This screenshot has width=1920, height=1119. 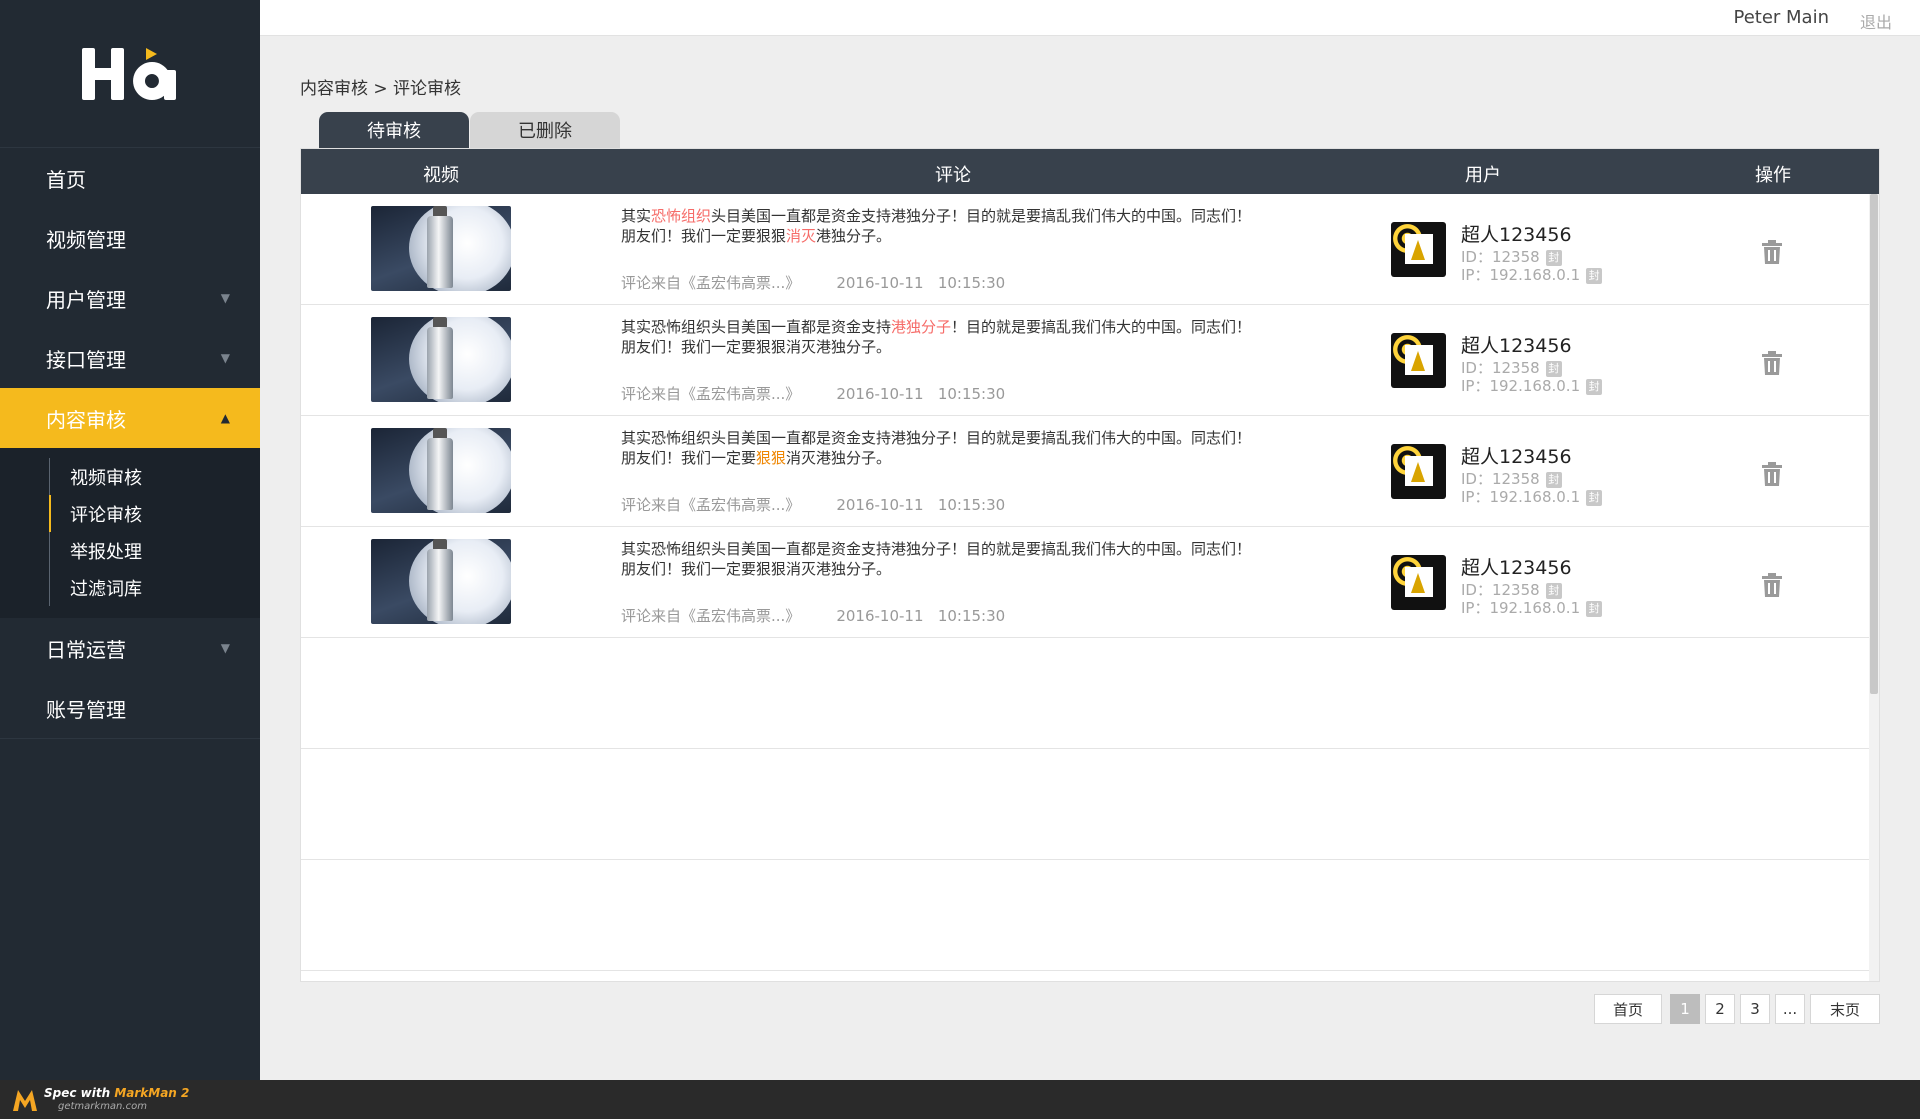 What do you see at coordinates (394, 130) in the screenshot?
I see `tab-pending: 待审核` at bounding box center [394, 130].